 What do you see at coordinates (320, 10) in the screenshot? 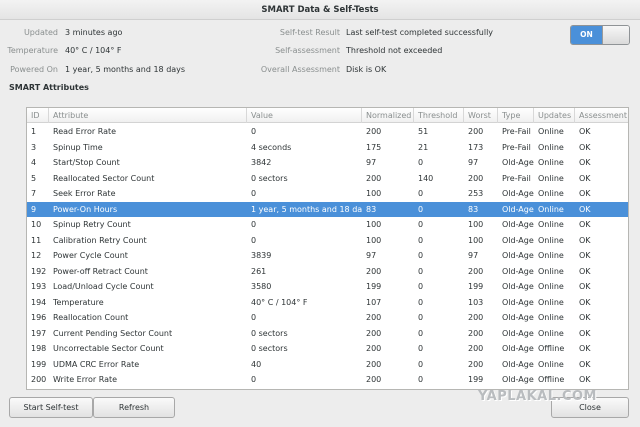
I see `window-title: SMART Data & Self-Tests` at bounding box center [320, 10].